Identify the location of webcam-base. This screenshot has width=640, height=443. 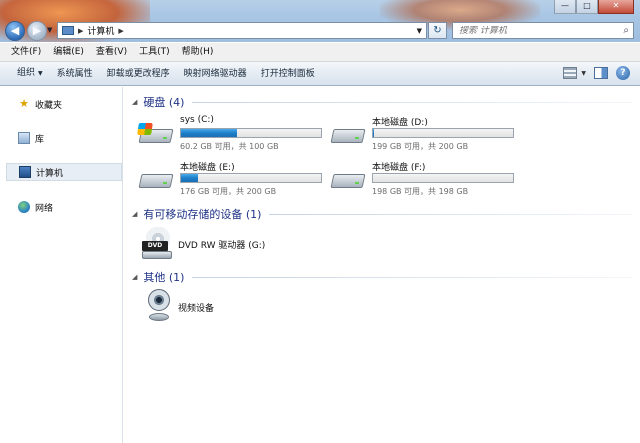
(159, 317).